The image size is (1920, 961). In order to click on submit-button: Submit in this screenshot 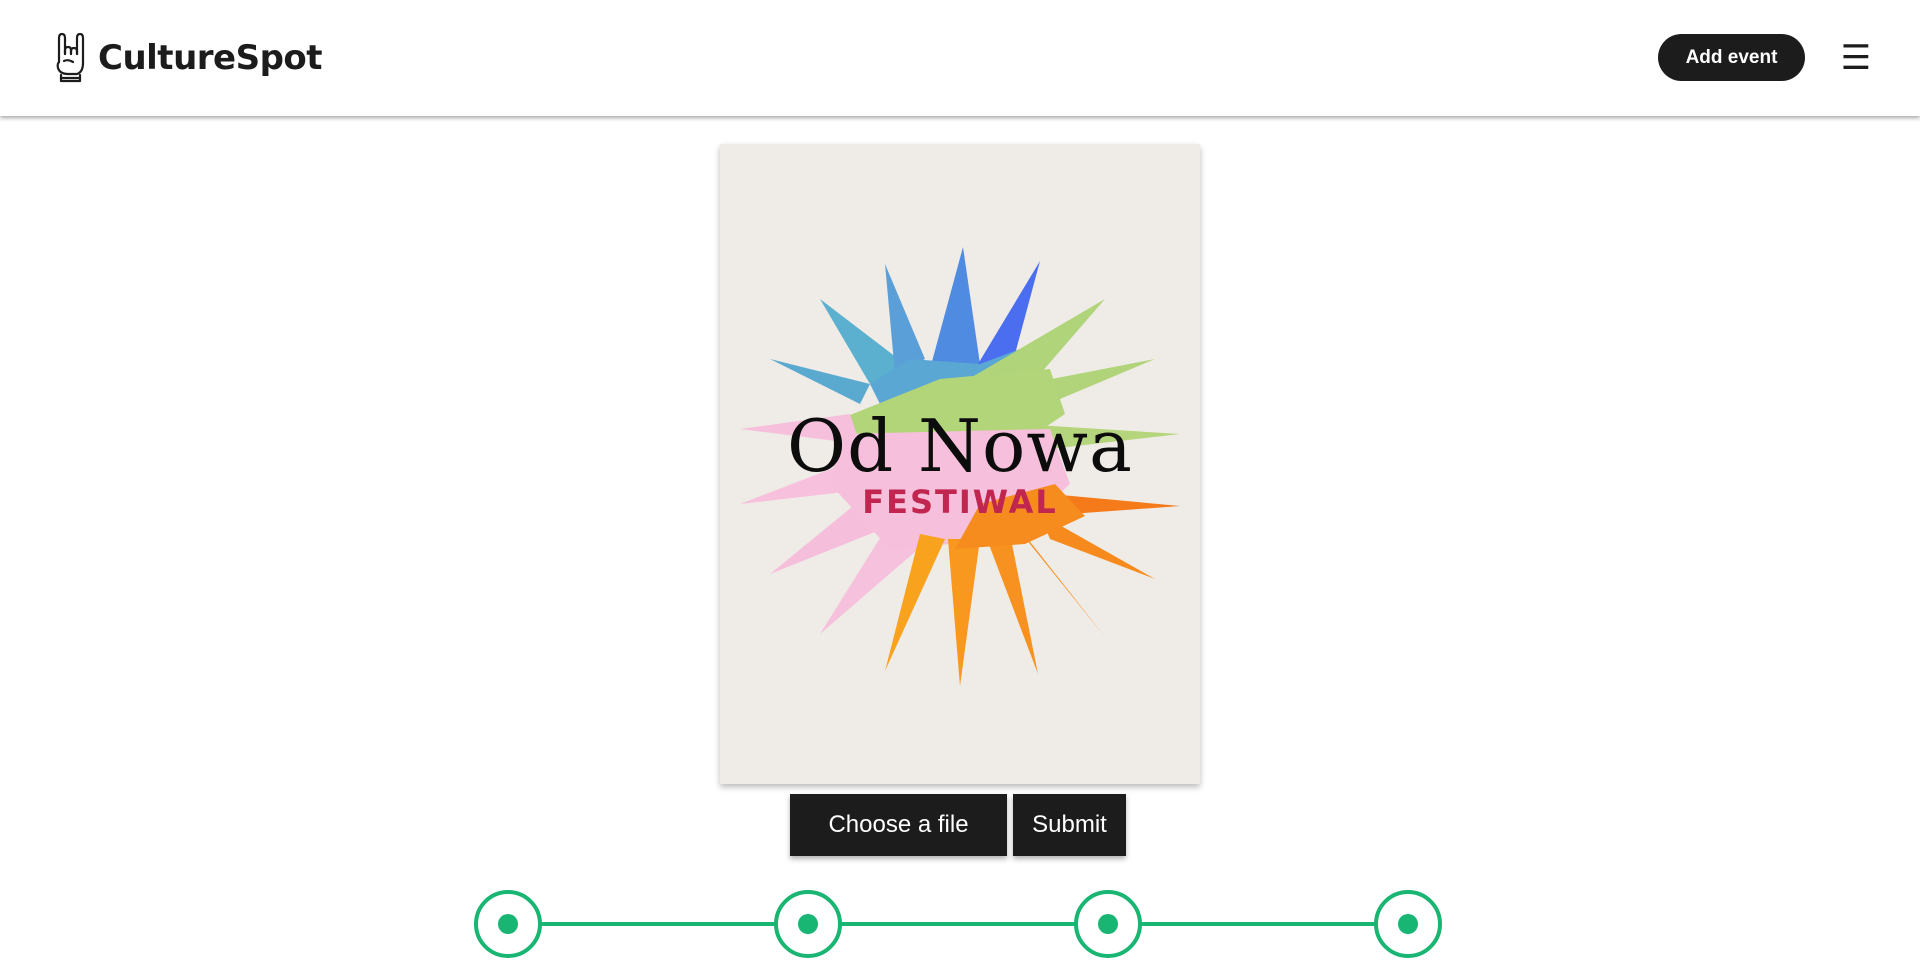, I will do `click(1069, 825)`.